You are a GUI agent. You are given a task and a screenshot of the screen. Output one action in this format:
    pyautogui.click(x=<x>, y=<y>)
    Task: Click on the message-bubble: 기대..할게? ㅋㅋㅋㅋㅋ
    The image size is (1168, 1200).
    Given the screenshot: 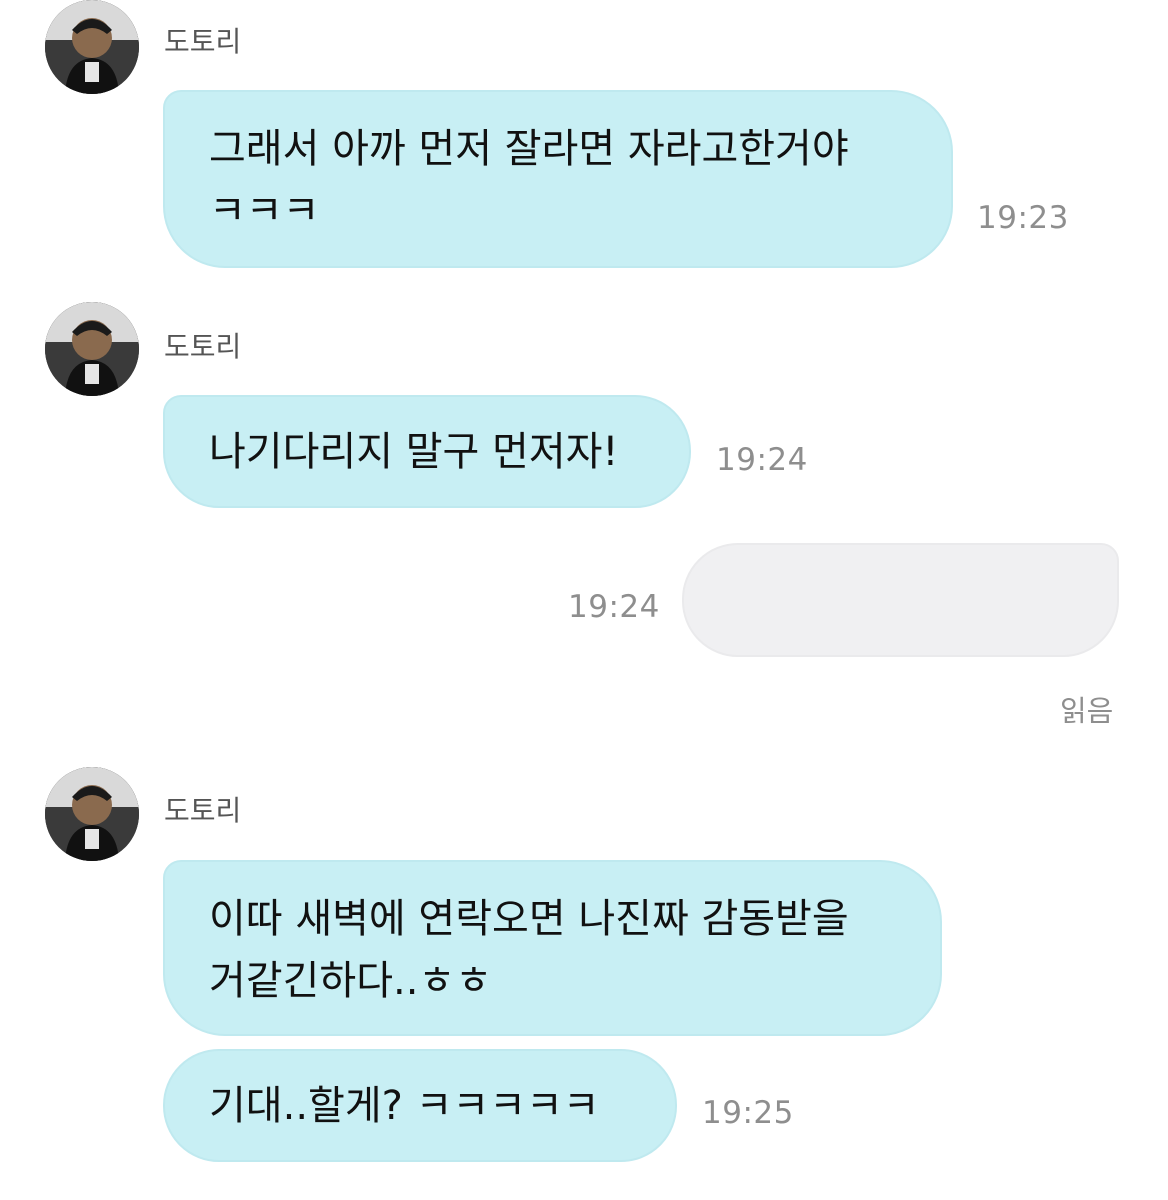 What is the action you would take?
    pyautogui.click(x=420, y=1105)
    